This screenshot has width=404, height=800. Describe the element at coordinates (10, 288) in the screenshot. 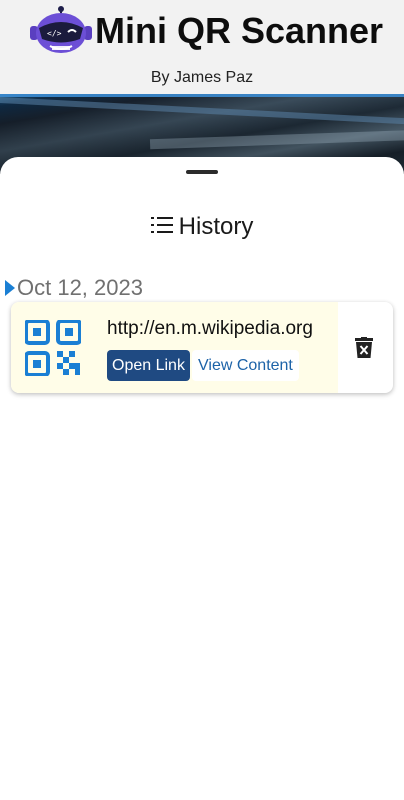

I see `caret-right-icon` at that location.